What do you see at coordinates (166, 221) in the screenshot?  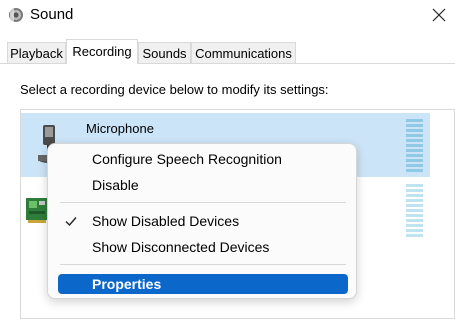 I see `menu-item-label: Show Disabled Devices` at bounding box center [166, 221].